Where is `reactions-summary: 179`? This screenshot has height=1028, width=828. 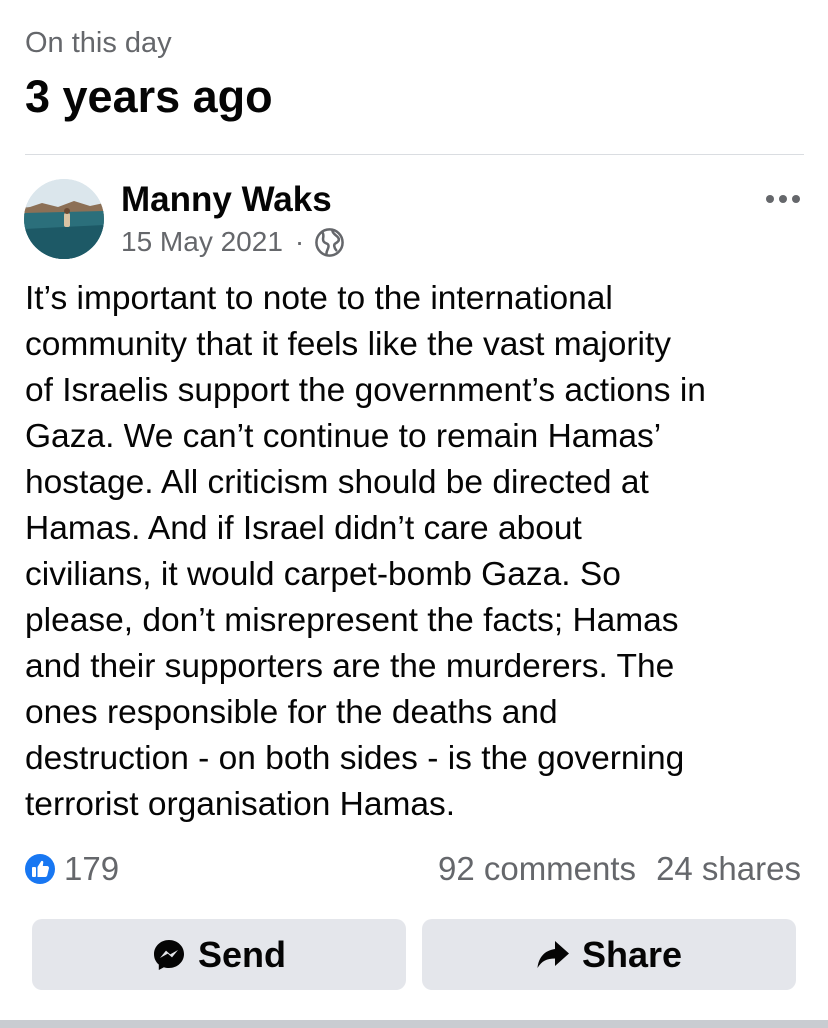
reactions-summary: 179 is located at coordinates (71, 869).